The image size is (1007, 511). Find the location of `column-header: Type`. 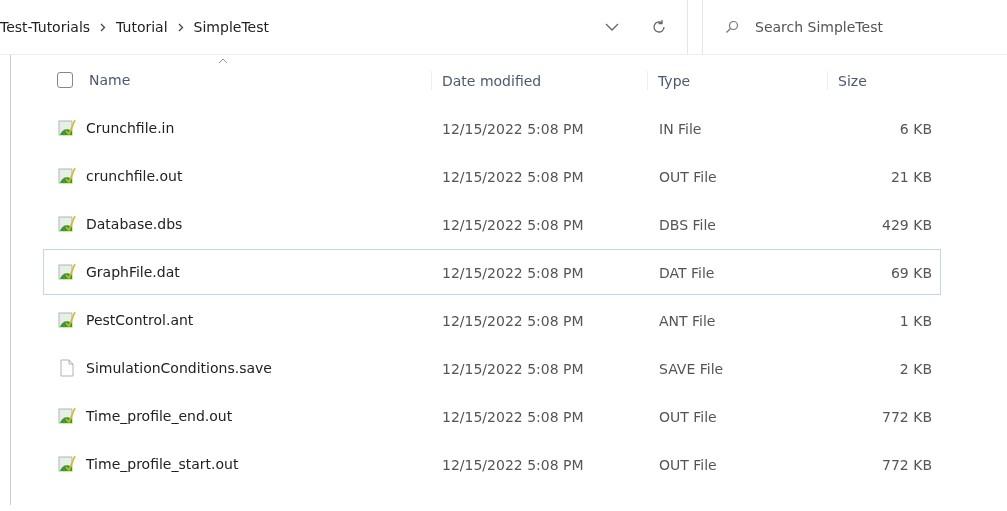

column-header: Type is located at coordinates (674, 80).